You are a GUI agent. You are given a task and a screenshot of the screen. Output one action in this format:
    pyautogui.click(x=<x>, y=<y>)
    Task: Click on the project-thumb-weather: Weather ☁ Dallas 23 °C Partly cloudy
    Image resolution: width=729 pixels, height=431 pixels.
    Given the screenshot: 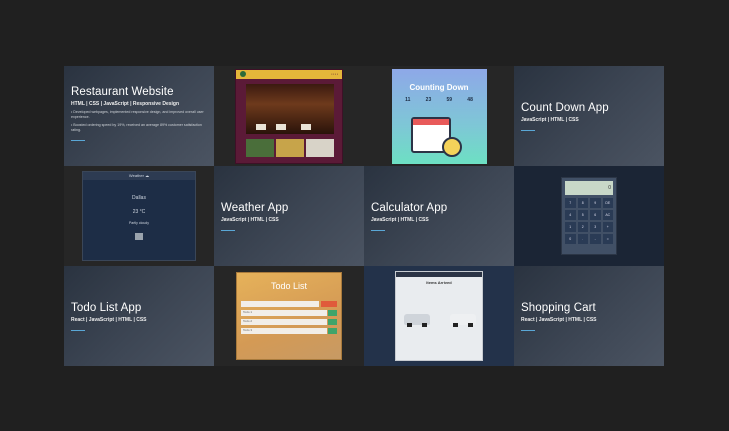 What is the action you would take?
    pyautogui.click(x=139, y=216)
    